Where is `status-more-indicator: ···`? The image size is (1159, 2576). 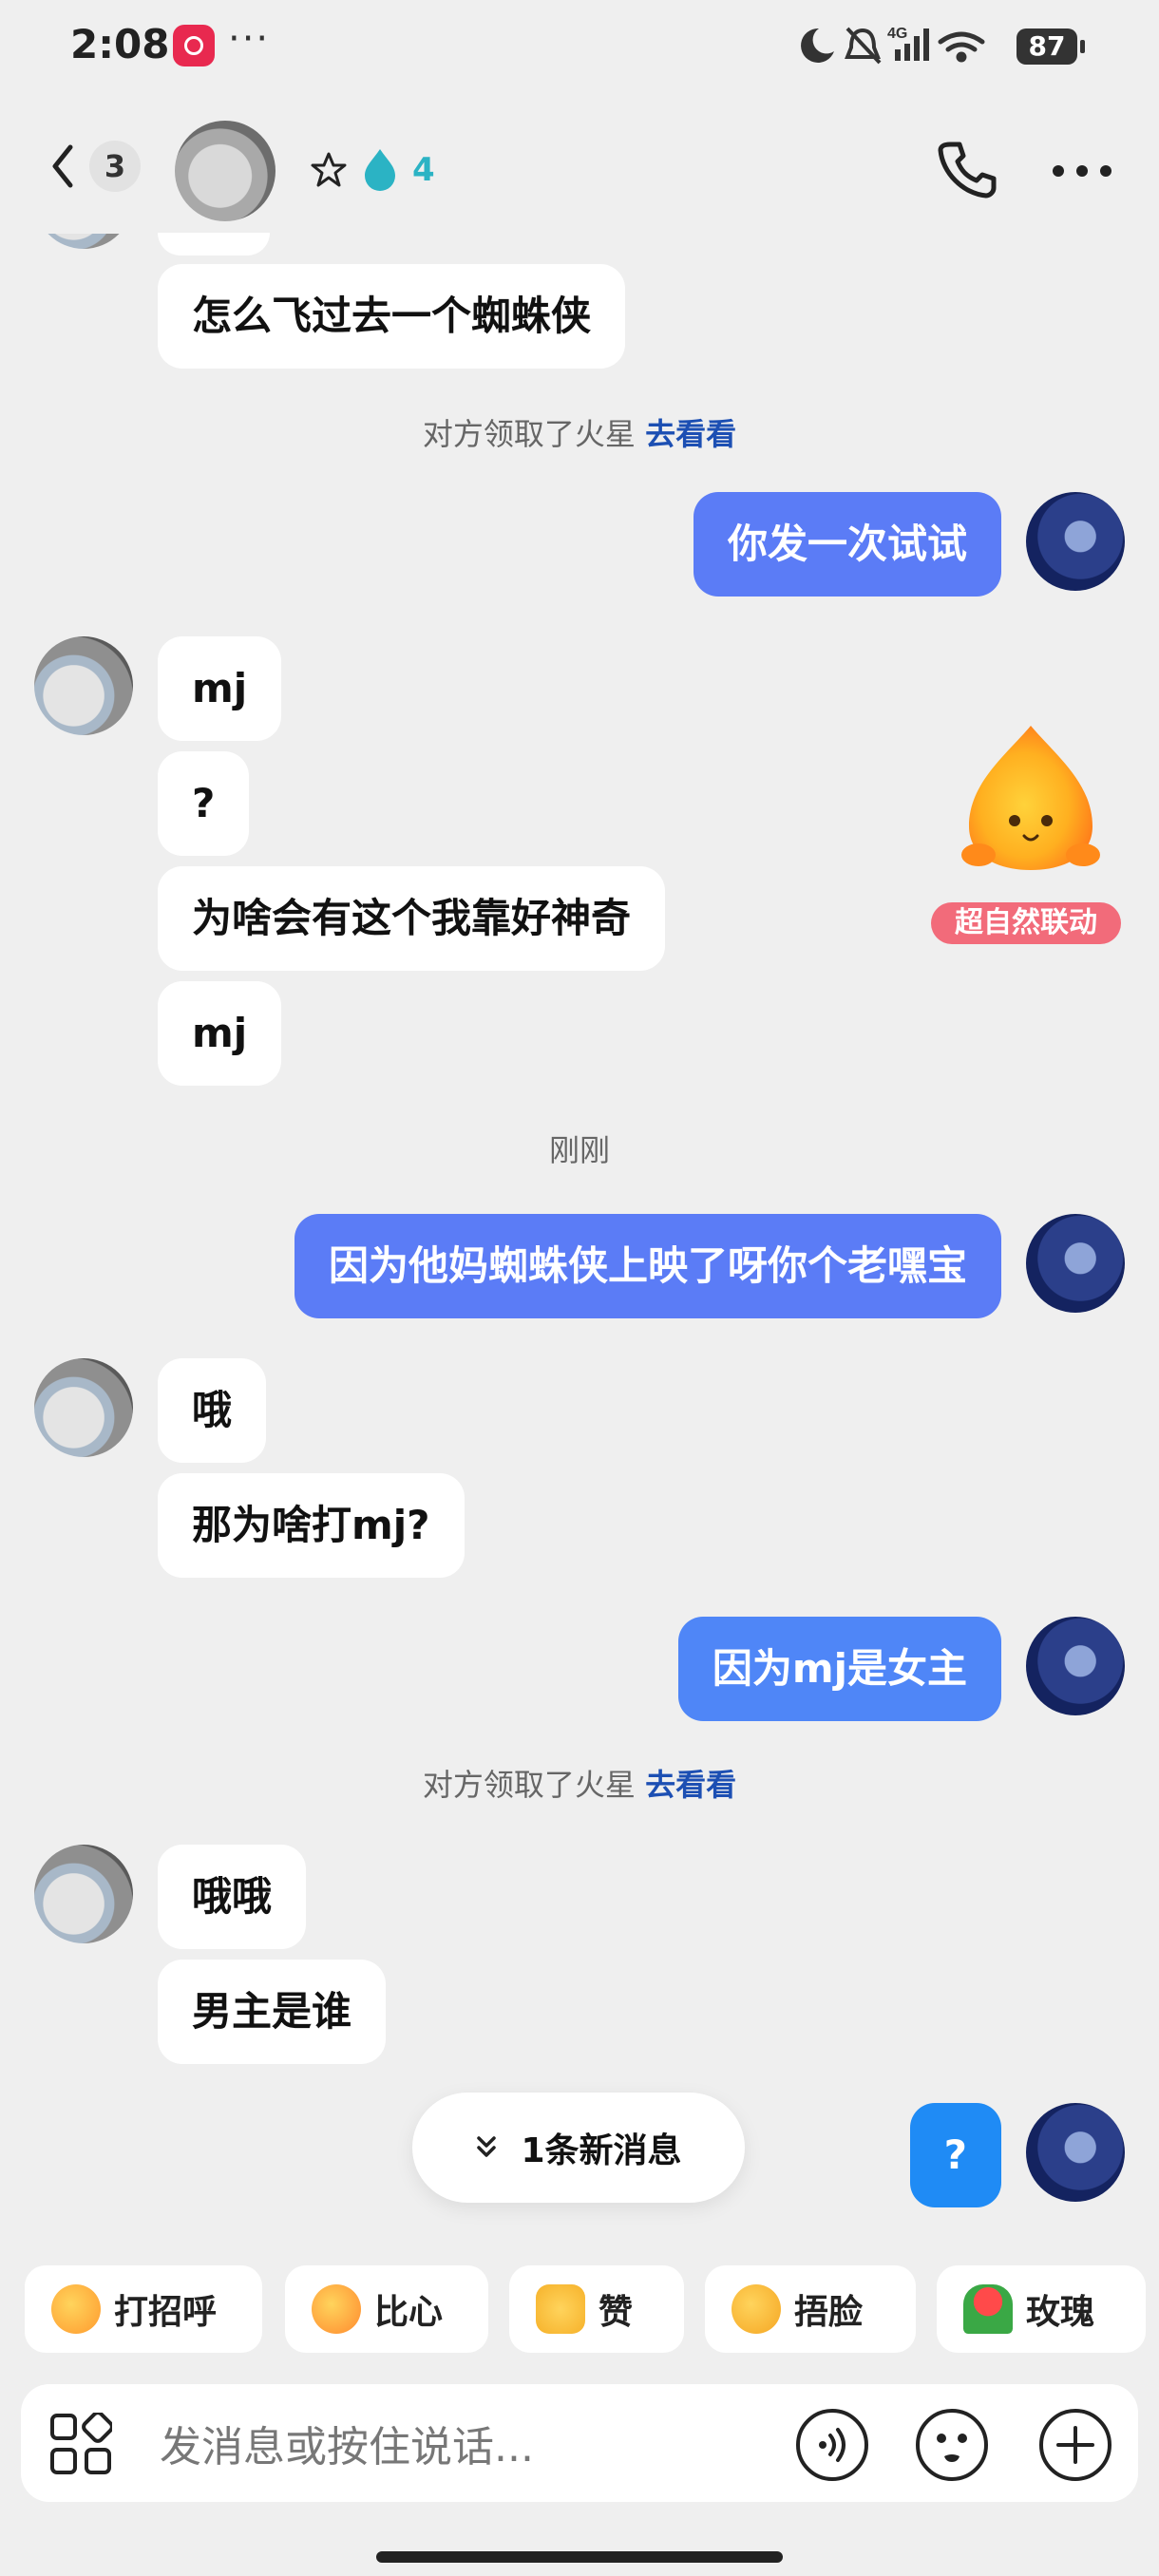 status-more-indicator: ··· is located at coordinates (249, 39).